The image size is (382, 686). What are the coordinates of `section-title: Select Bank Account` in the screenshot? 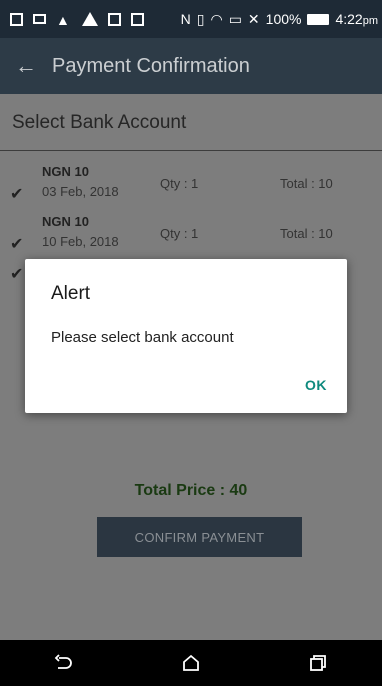 It's located at (99, 122).